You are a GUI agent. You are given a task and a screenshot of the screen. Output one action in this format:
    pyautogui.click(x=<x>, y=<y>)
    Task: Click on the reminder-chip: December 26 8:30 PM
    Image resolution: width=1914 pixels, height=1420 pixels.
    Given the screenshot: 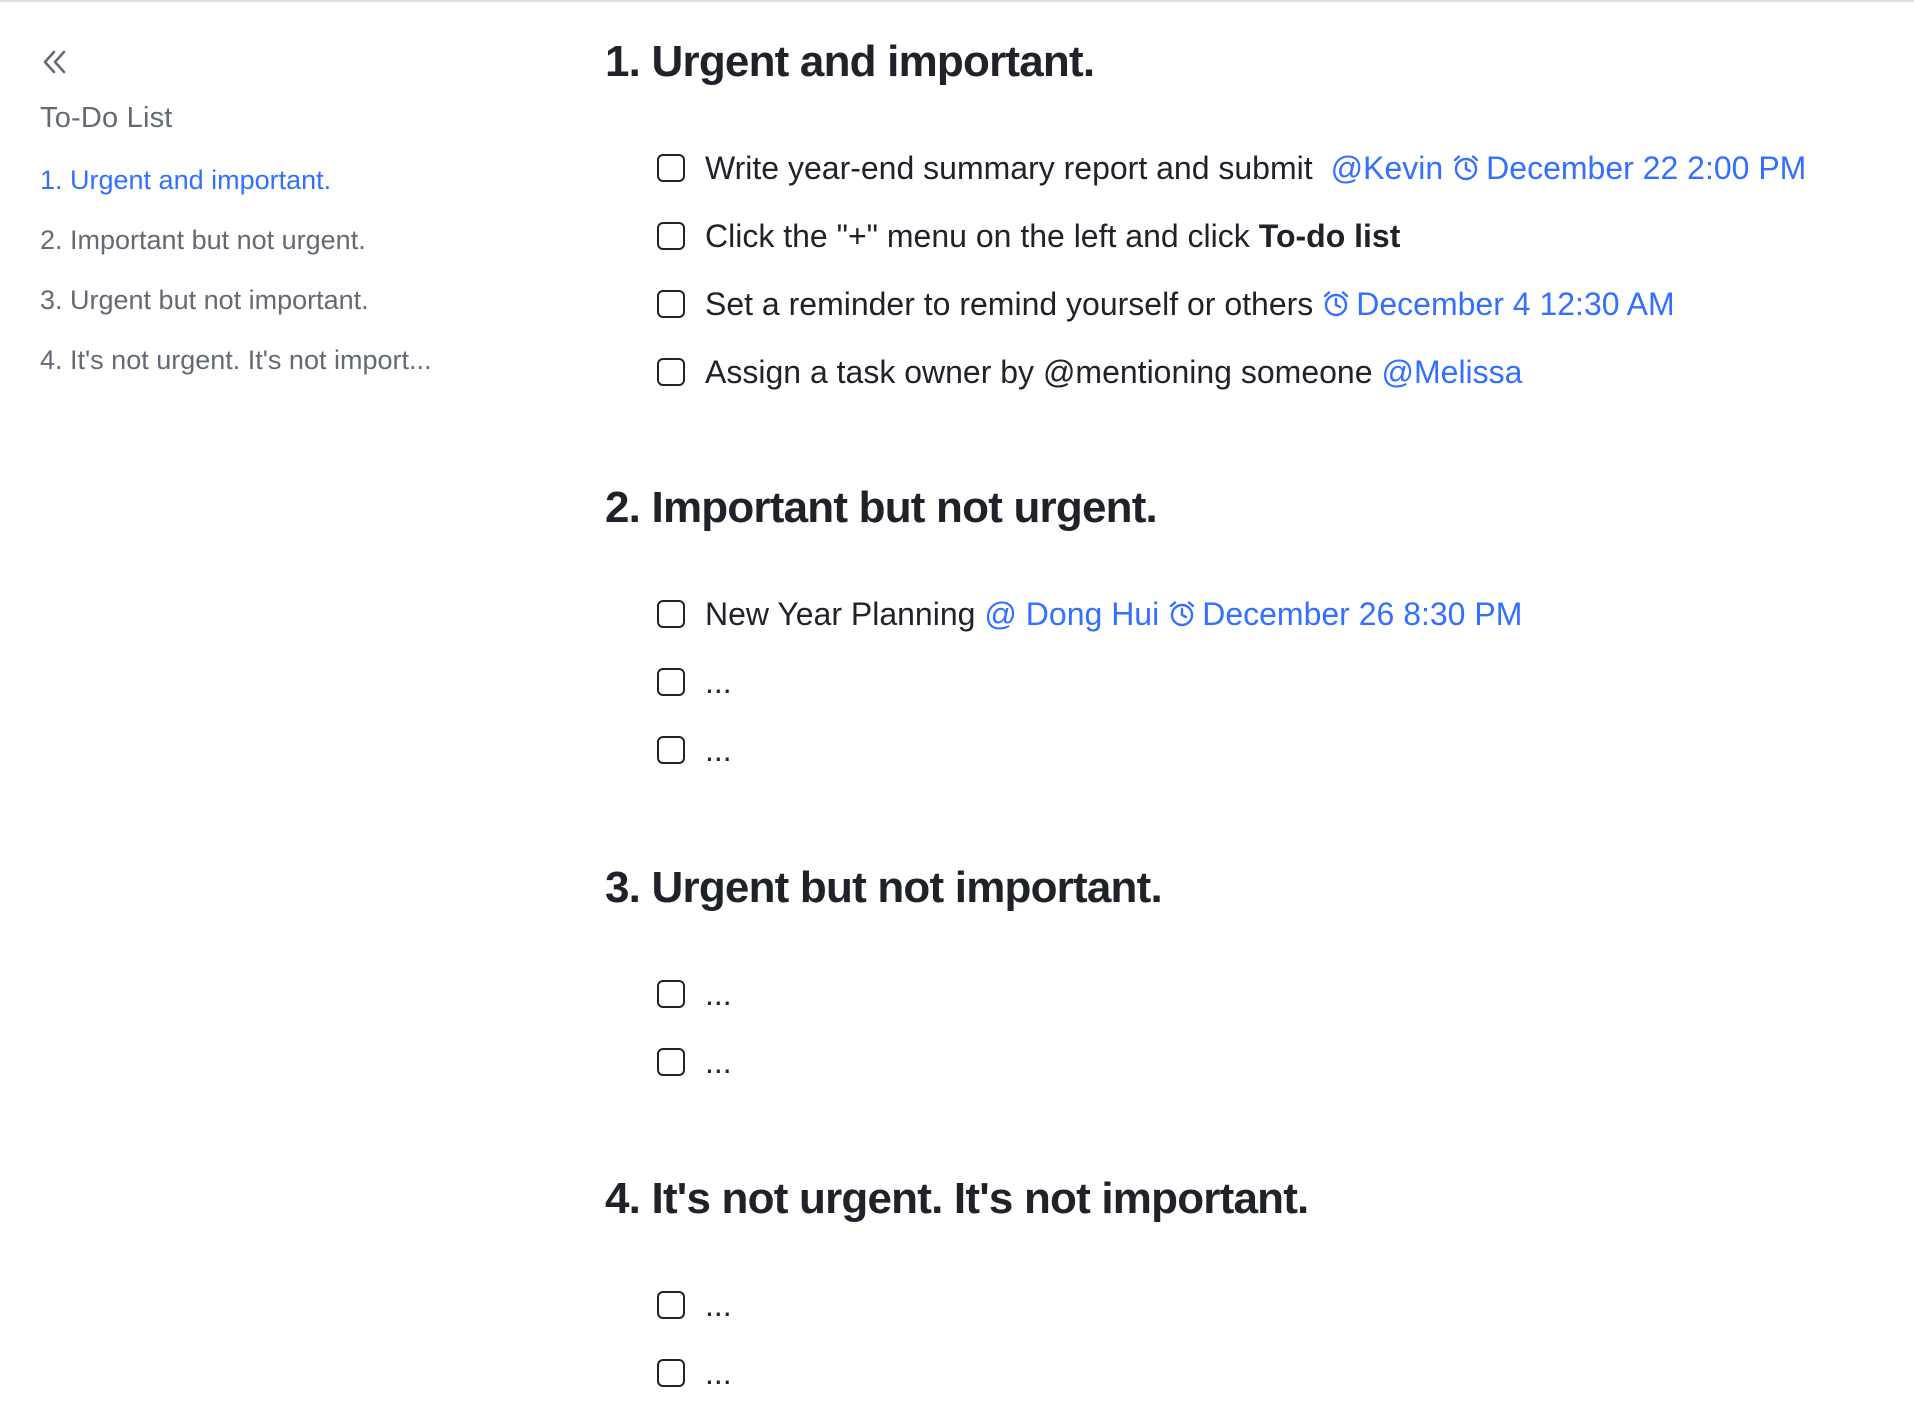 What is the action you would take?
    pyautogui.click(x=1345, y=614)
    